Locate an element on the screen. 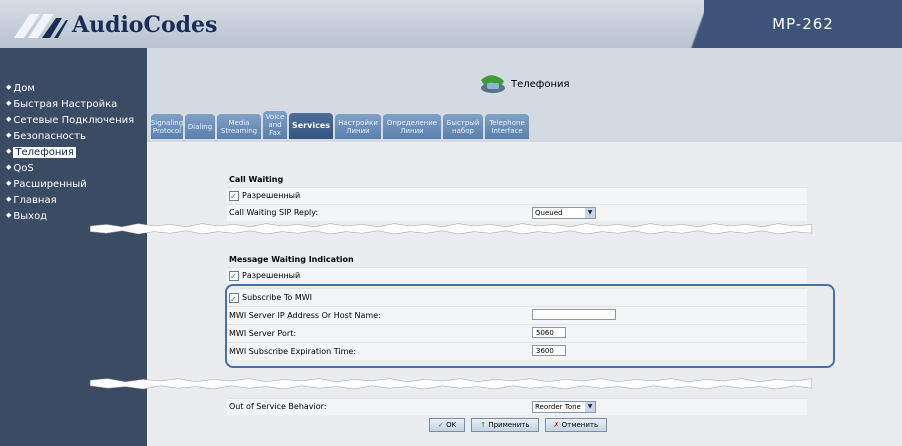 This screenshot has height=446, width=902. nav-item-security: ◆ Безопасность is located at coordinates (70, 137).